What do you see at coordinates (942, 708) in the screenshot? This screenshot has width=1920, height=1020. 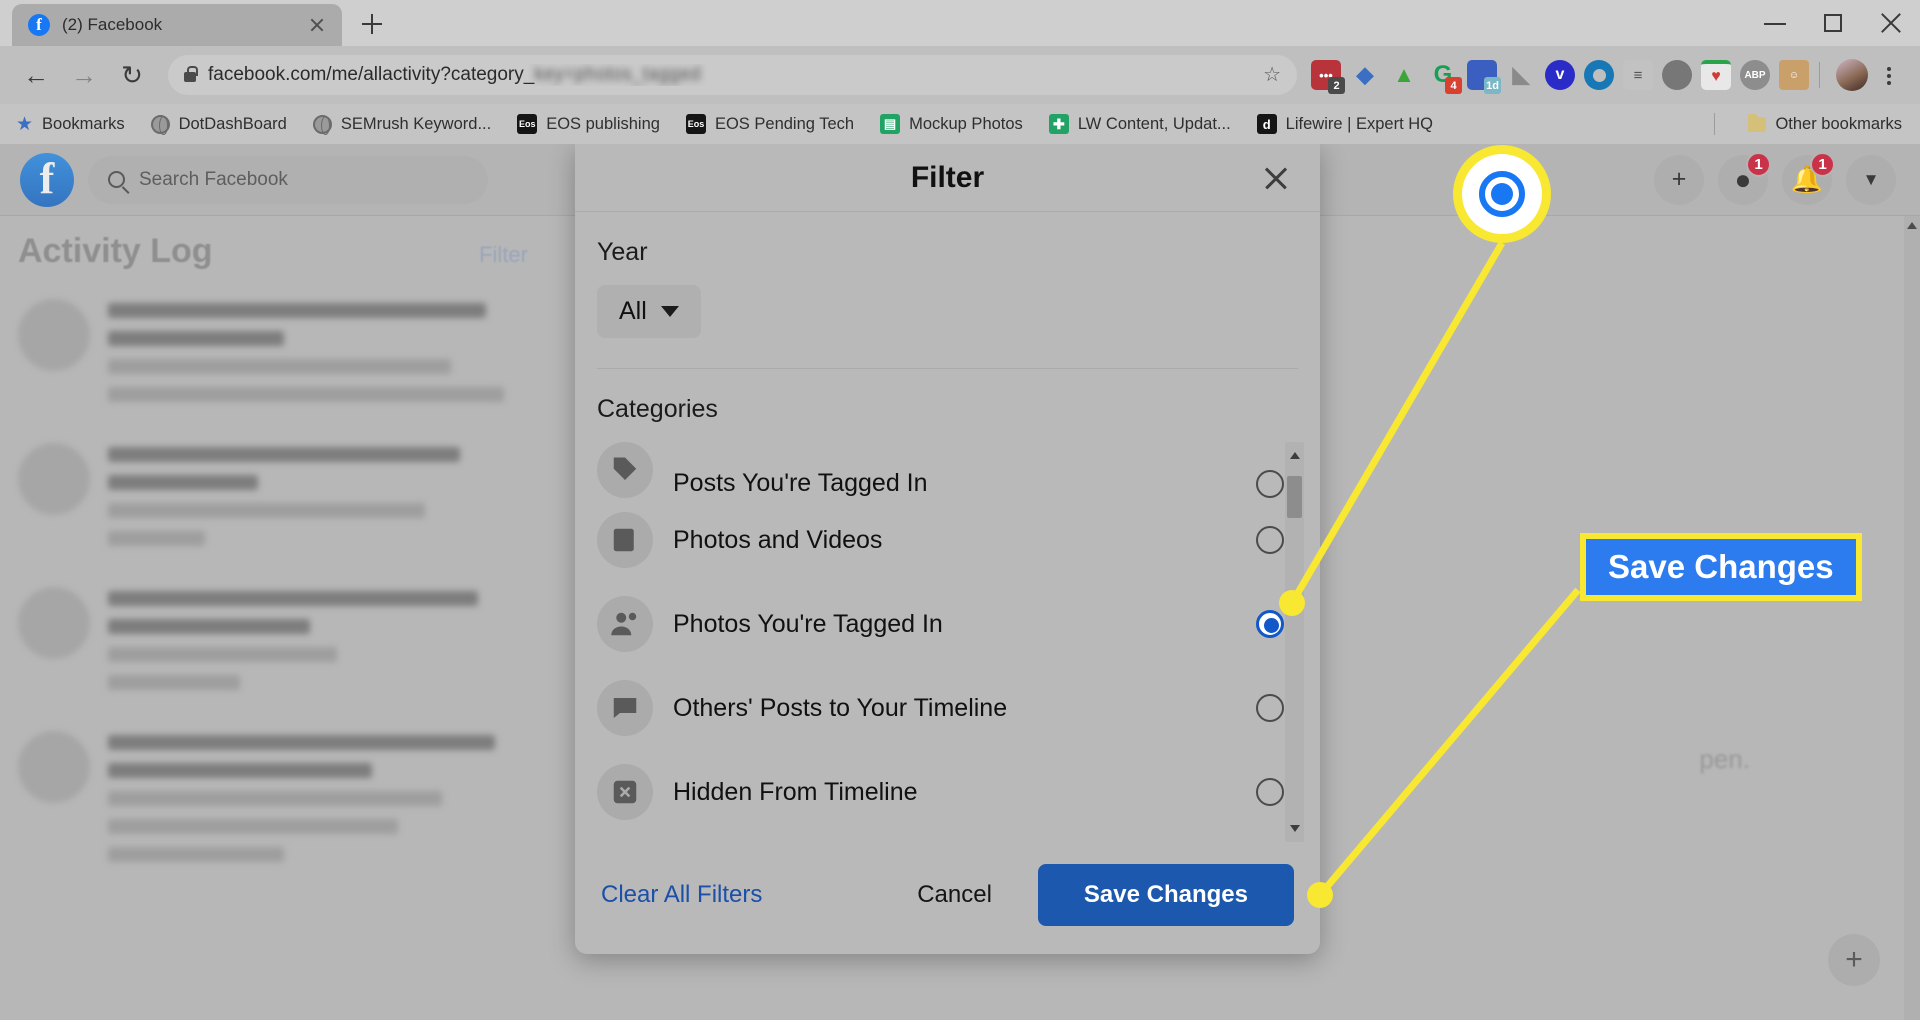 I see `category-row-others-posts: Others' Posts to Your Timeline` at bounding box center [942, 708].